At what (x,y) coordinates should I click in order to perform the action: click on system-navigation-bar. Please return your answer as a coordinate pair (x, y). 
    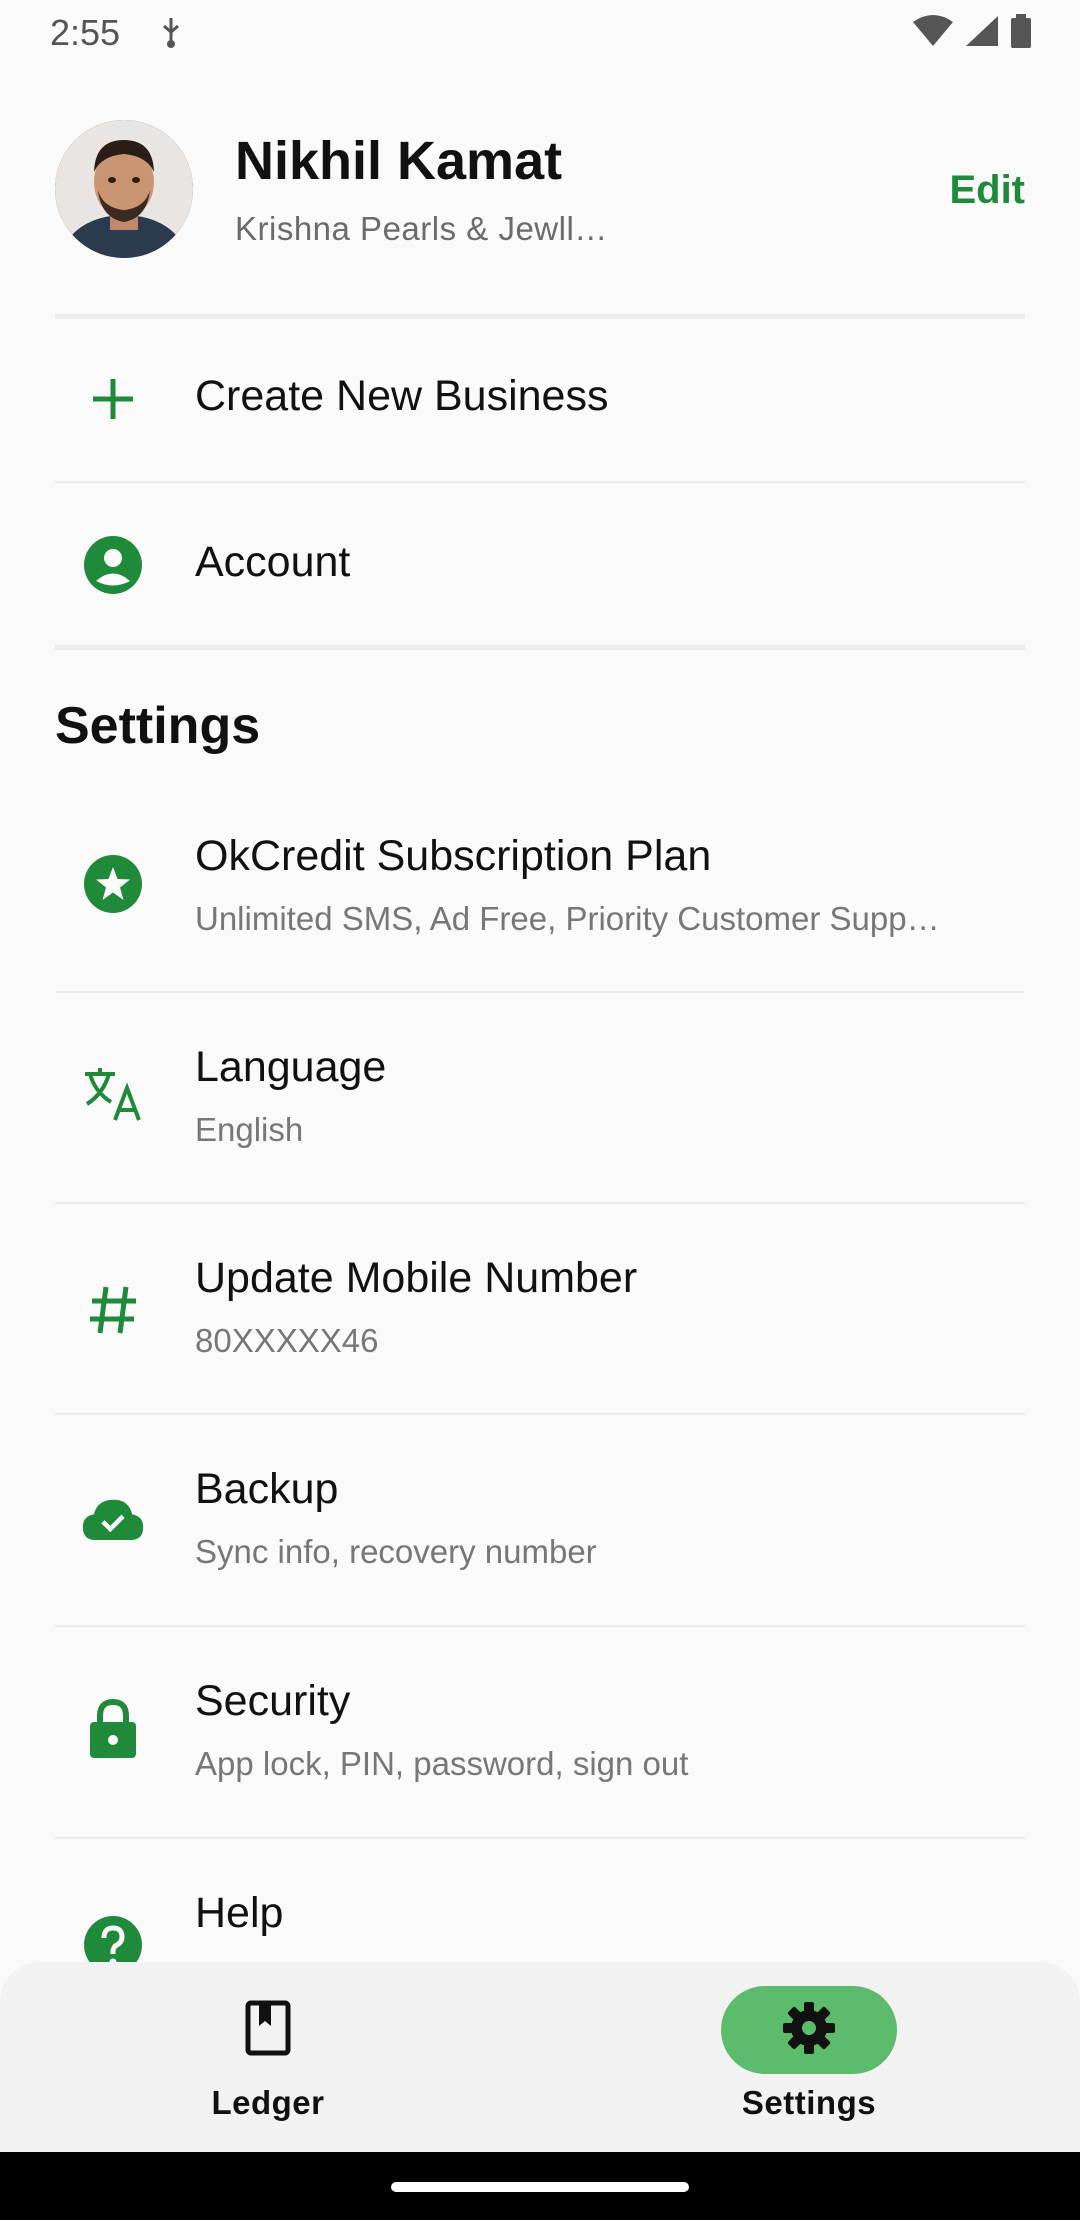
    Looking at the image, I should click on (540, 2186).